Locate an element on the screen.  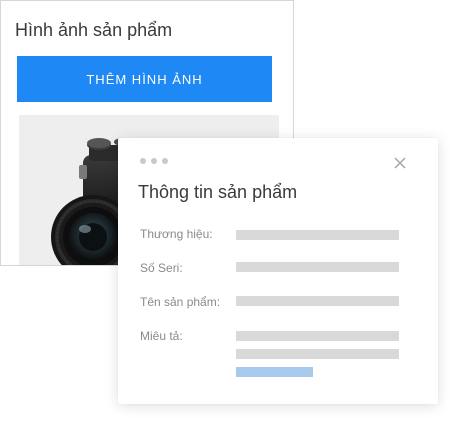
close-icon is located at coordinates (400, 163).